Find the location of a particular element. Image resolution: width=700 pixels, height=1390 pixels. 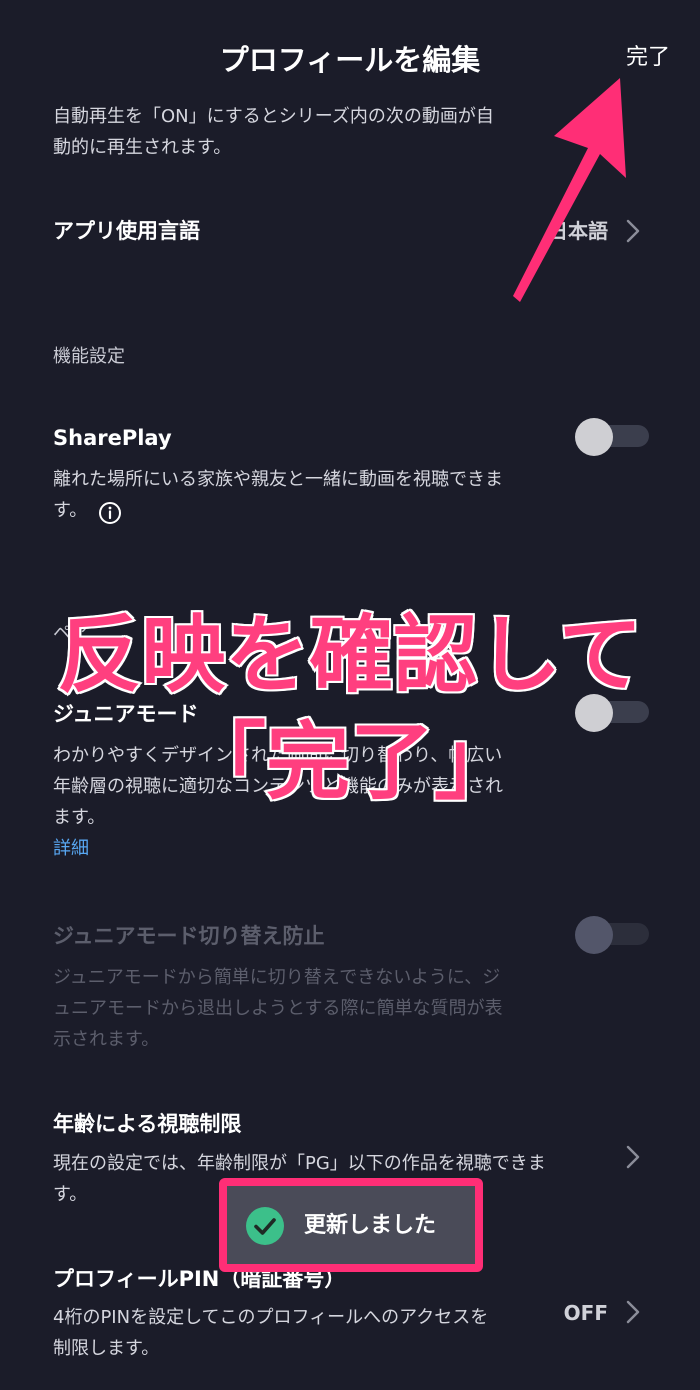

check-circle-icon is located at coordinates (265, 1226).